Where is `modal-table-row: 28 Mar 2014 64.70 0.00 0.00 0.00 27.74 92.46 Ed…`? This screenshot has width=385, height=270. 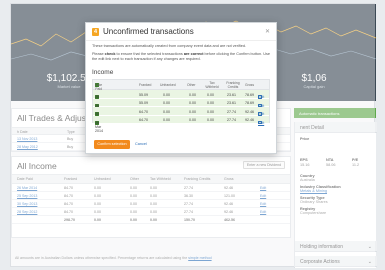 modal-table-row: 28 Mar 2014 64.70 0.00 0.00 0.00 27.74 92.46 Ed… is located at coordinates (181, 124).